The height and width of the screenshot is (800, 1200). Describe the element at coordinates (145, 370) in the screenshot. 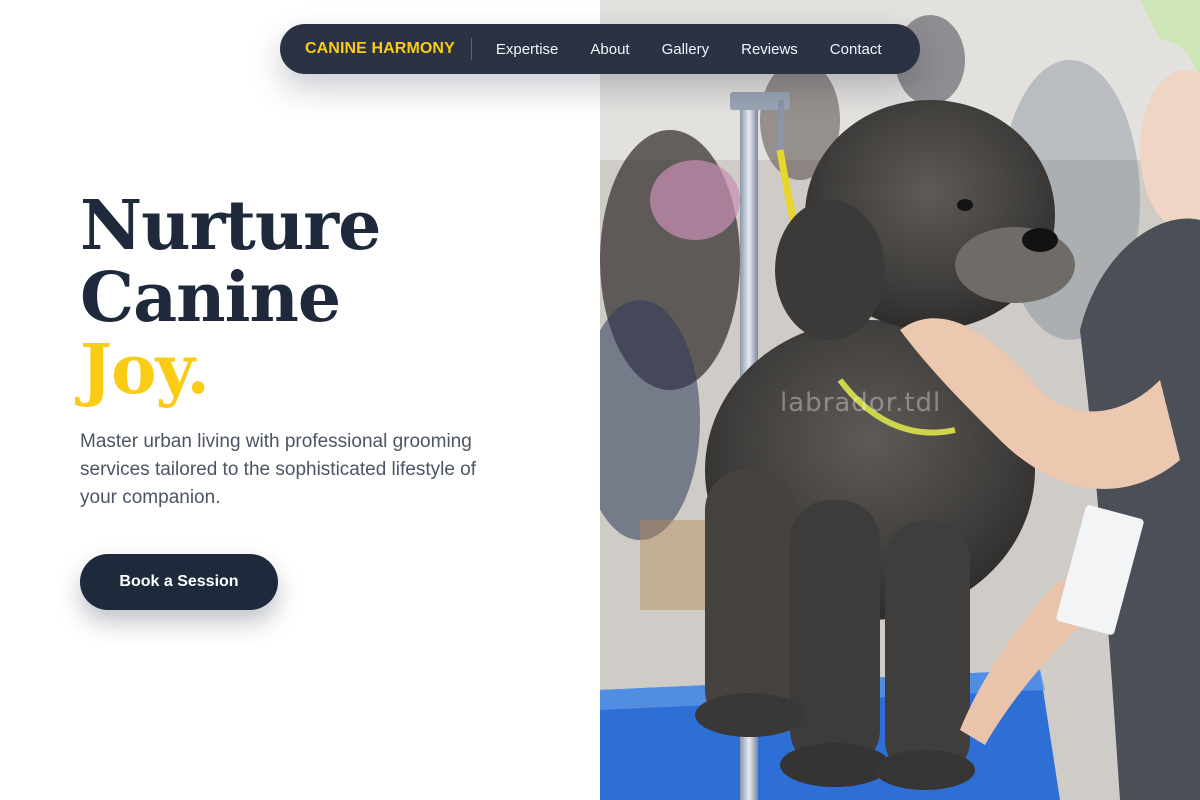

I see `headline-accent: Joy.` at that location.